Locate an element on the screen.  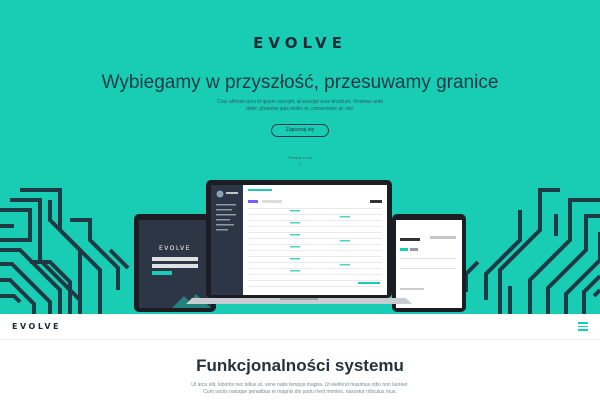
navbar-logo: EVOLVE is located at coordinates (36, 326).